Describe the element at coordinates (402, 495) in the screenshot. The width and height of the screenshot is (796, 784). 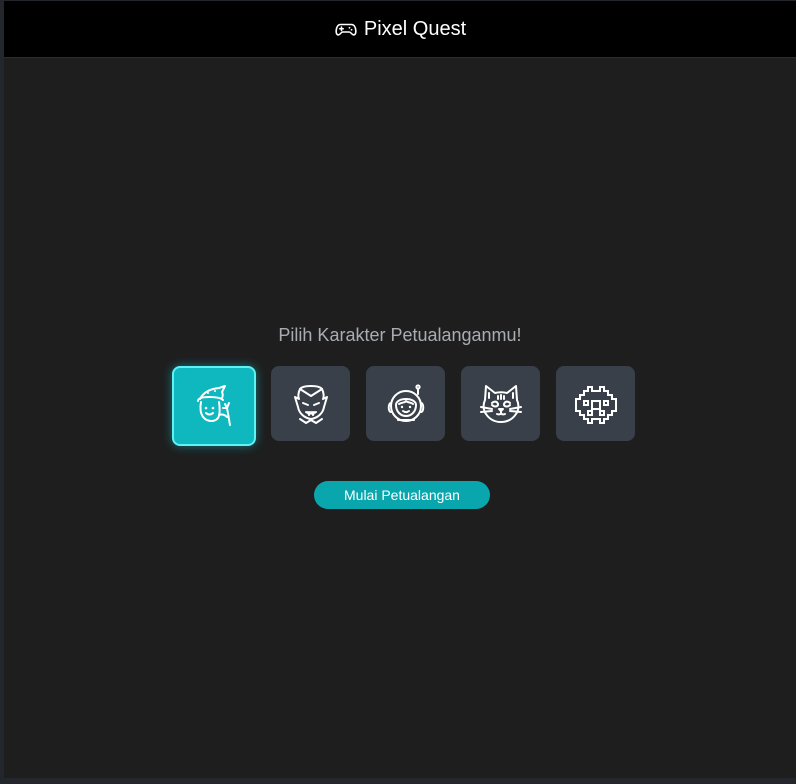
I see `start-adventure-button: Mulai Petualangan` at that location.